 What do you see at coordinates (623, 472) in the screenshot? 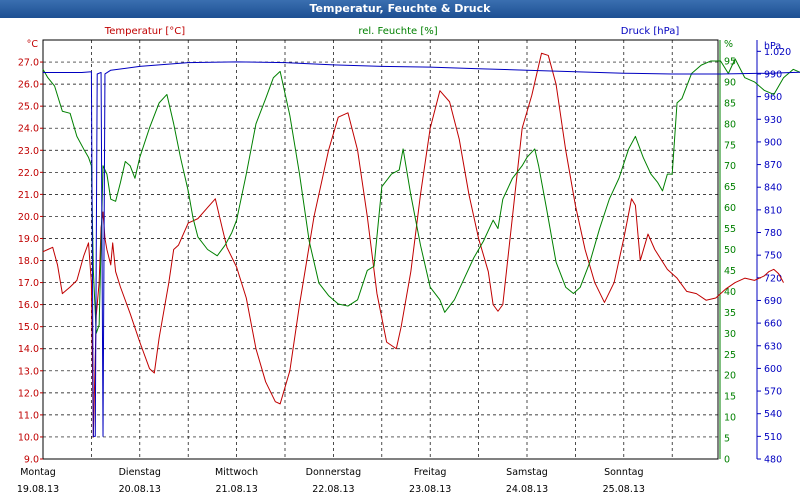
I see `x-tick-day: Sonntag` at bounding box center [623, 472].